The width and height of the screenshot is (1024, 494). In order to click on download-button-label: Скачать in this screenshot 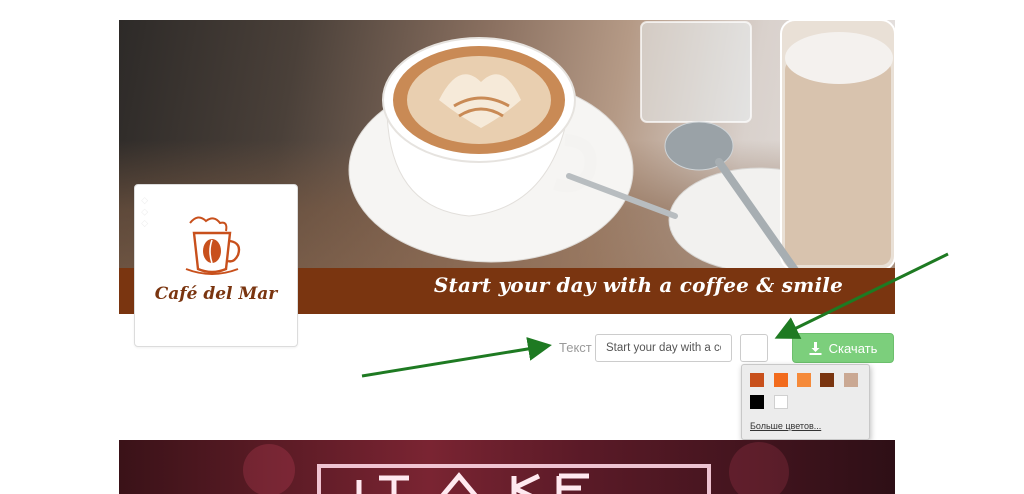, I will do `click(853, 348)`.